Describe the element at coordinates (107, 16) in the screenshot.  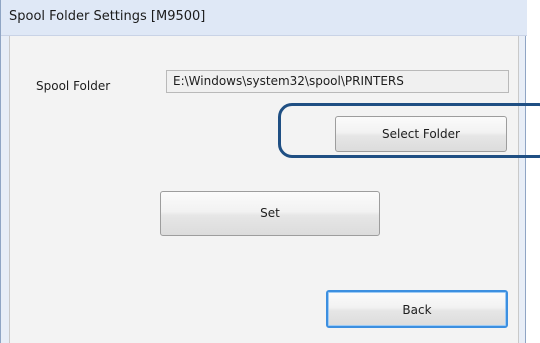
I see `window-title: Spool Folder Settings [M9500]` at that location.